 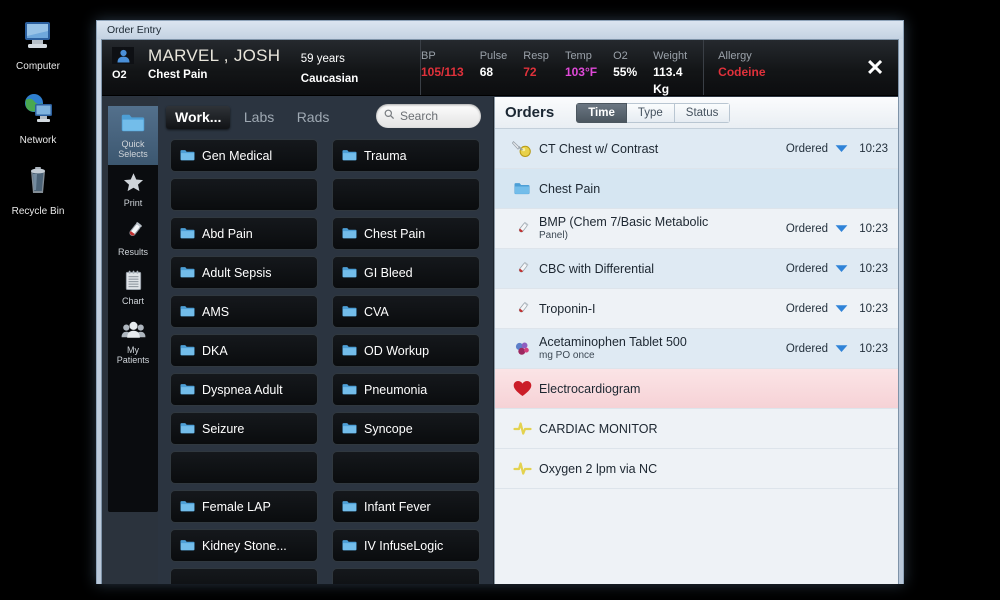 I want to click on order-name: CARDIAC MONITOR, so click(x=598, y=428).